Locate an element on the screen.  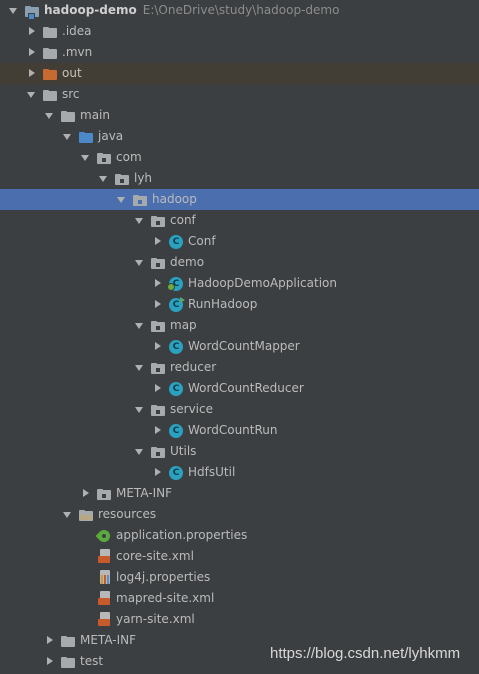
tree-node-resources: resources is located at coordinates (239, 514).